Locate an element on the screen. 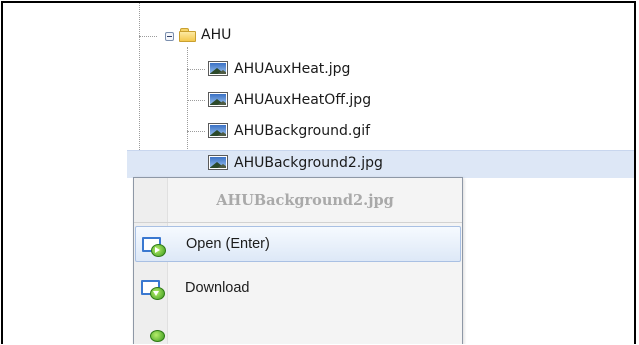  menu-item-open: Open (Enter) is located at coordinates (298, 244).